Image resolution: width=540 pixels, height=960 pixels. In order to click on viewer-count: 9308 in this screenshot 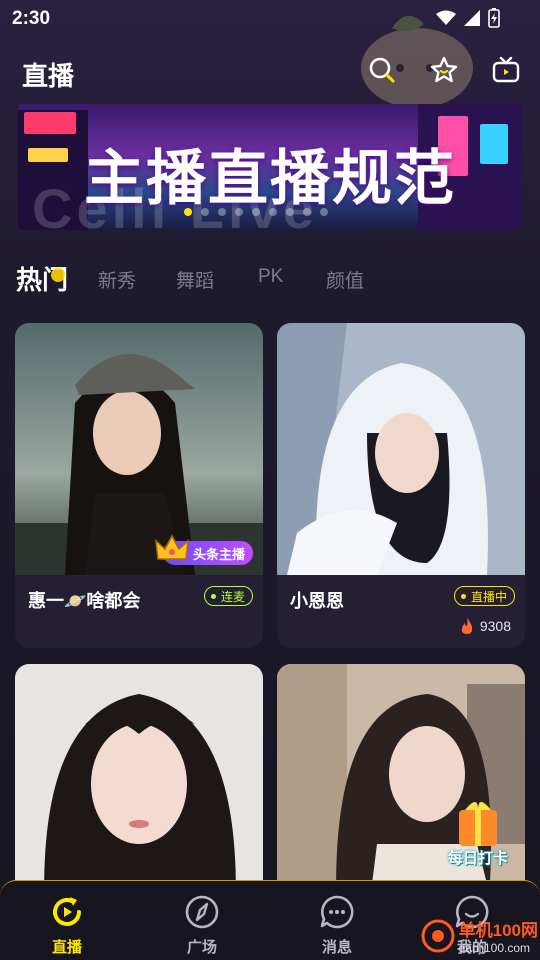, I will do `click(485, 626)`.